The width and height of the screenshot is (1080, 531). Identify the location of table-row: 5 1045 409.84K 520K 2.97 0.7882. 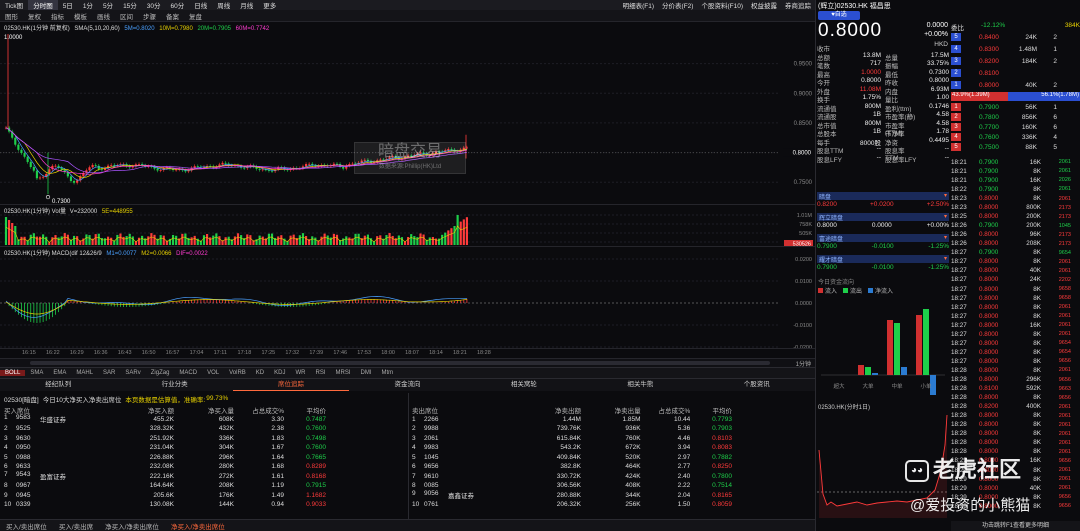
(572, 458).